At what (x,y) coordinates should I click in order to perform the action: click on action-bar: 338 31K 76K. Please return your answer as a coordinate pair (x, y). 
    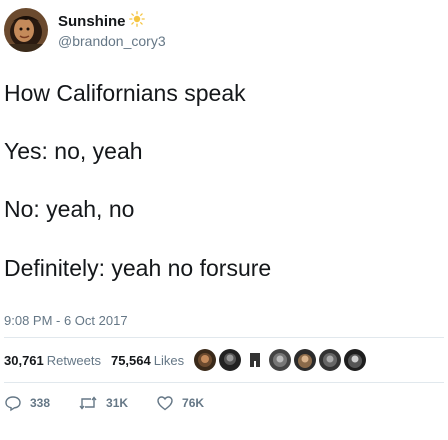
    Looking at the image, I should click on (118, 403).